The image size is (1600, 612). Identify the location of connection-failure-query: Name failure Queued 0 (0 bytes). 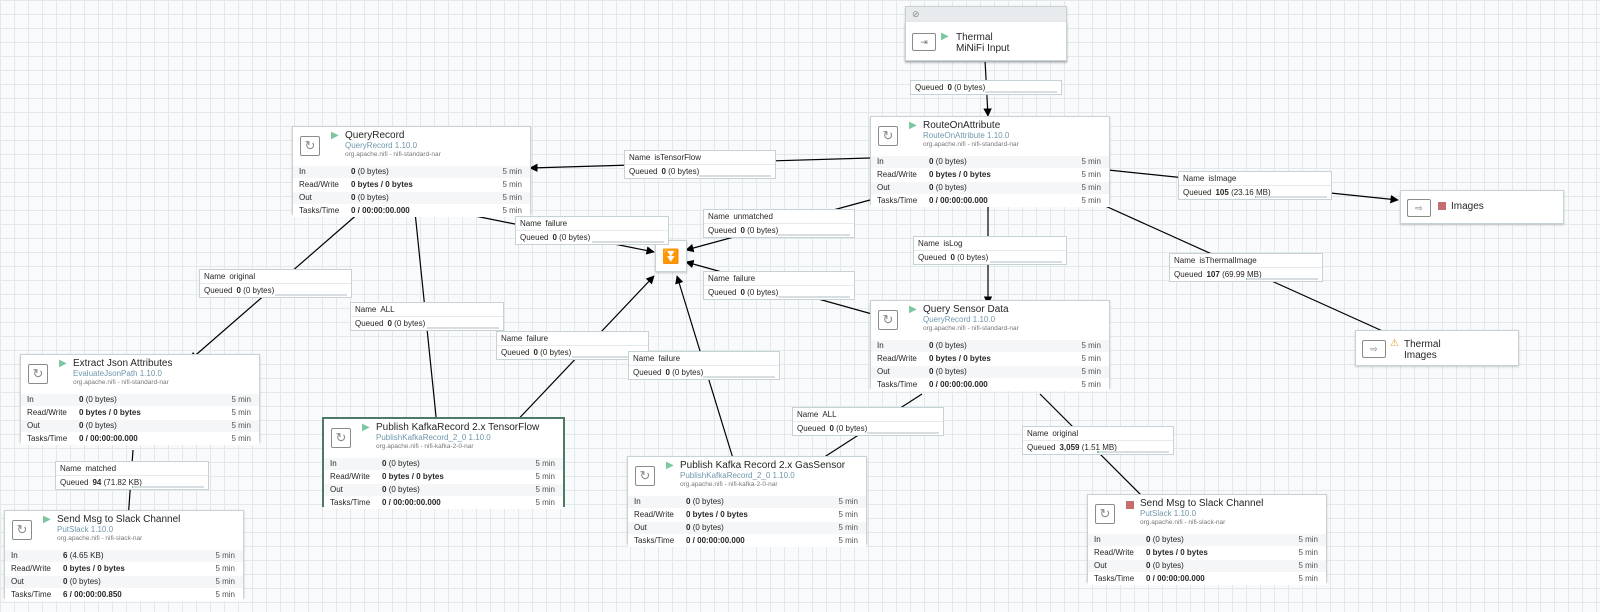
(592, 230).